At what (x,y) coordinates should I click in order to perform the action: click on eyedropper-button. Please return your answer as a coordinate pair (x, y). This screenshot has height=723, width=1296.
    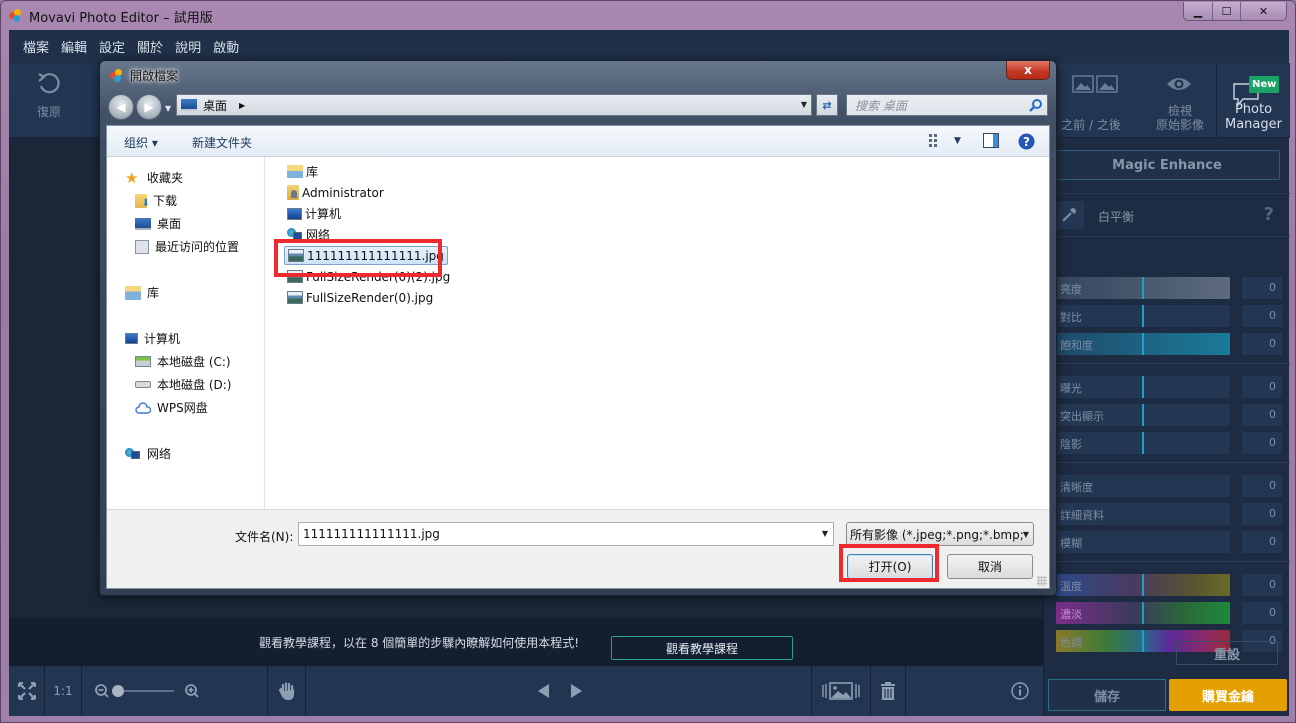
    Looking at the image, I should click on (1069, 215).